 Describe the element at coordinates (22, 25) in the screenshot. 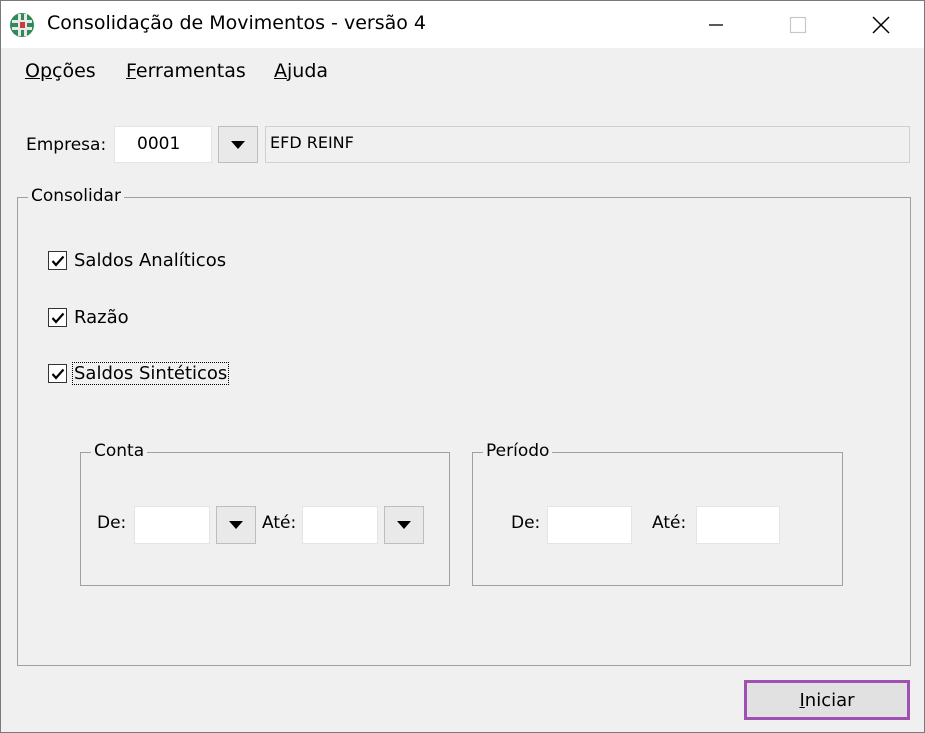

I see `app-icon` at that location.